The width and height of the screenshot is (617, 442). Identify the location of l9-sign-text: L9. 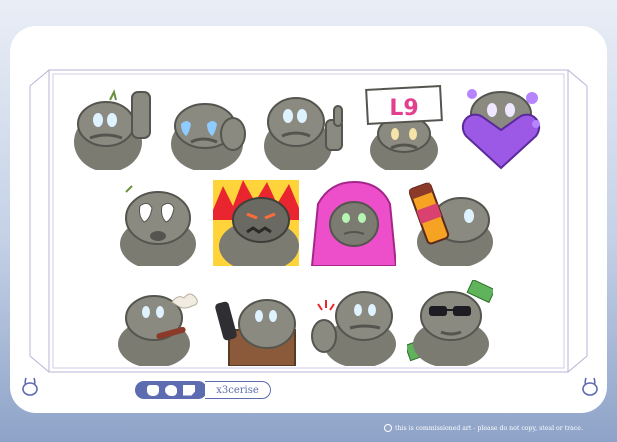
(403, 108).